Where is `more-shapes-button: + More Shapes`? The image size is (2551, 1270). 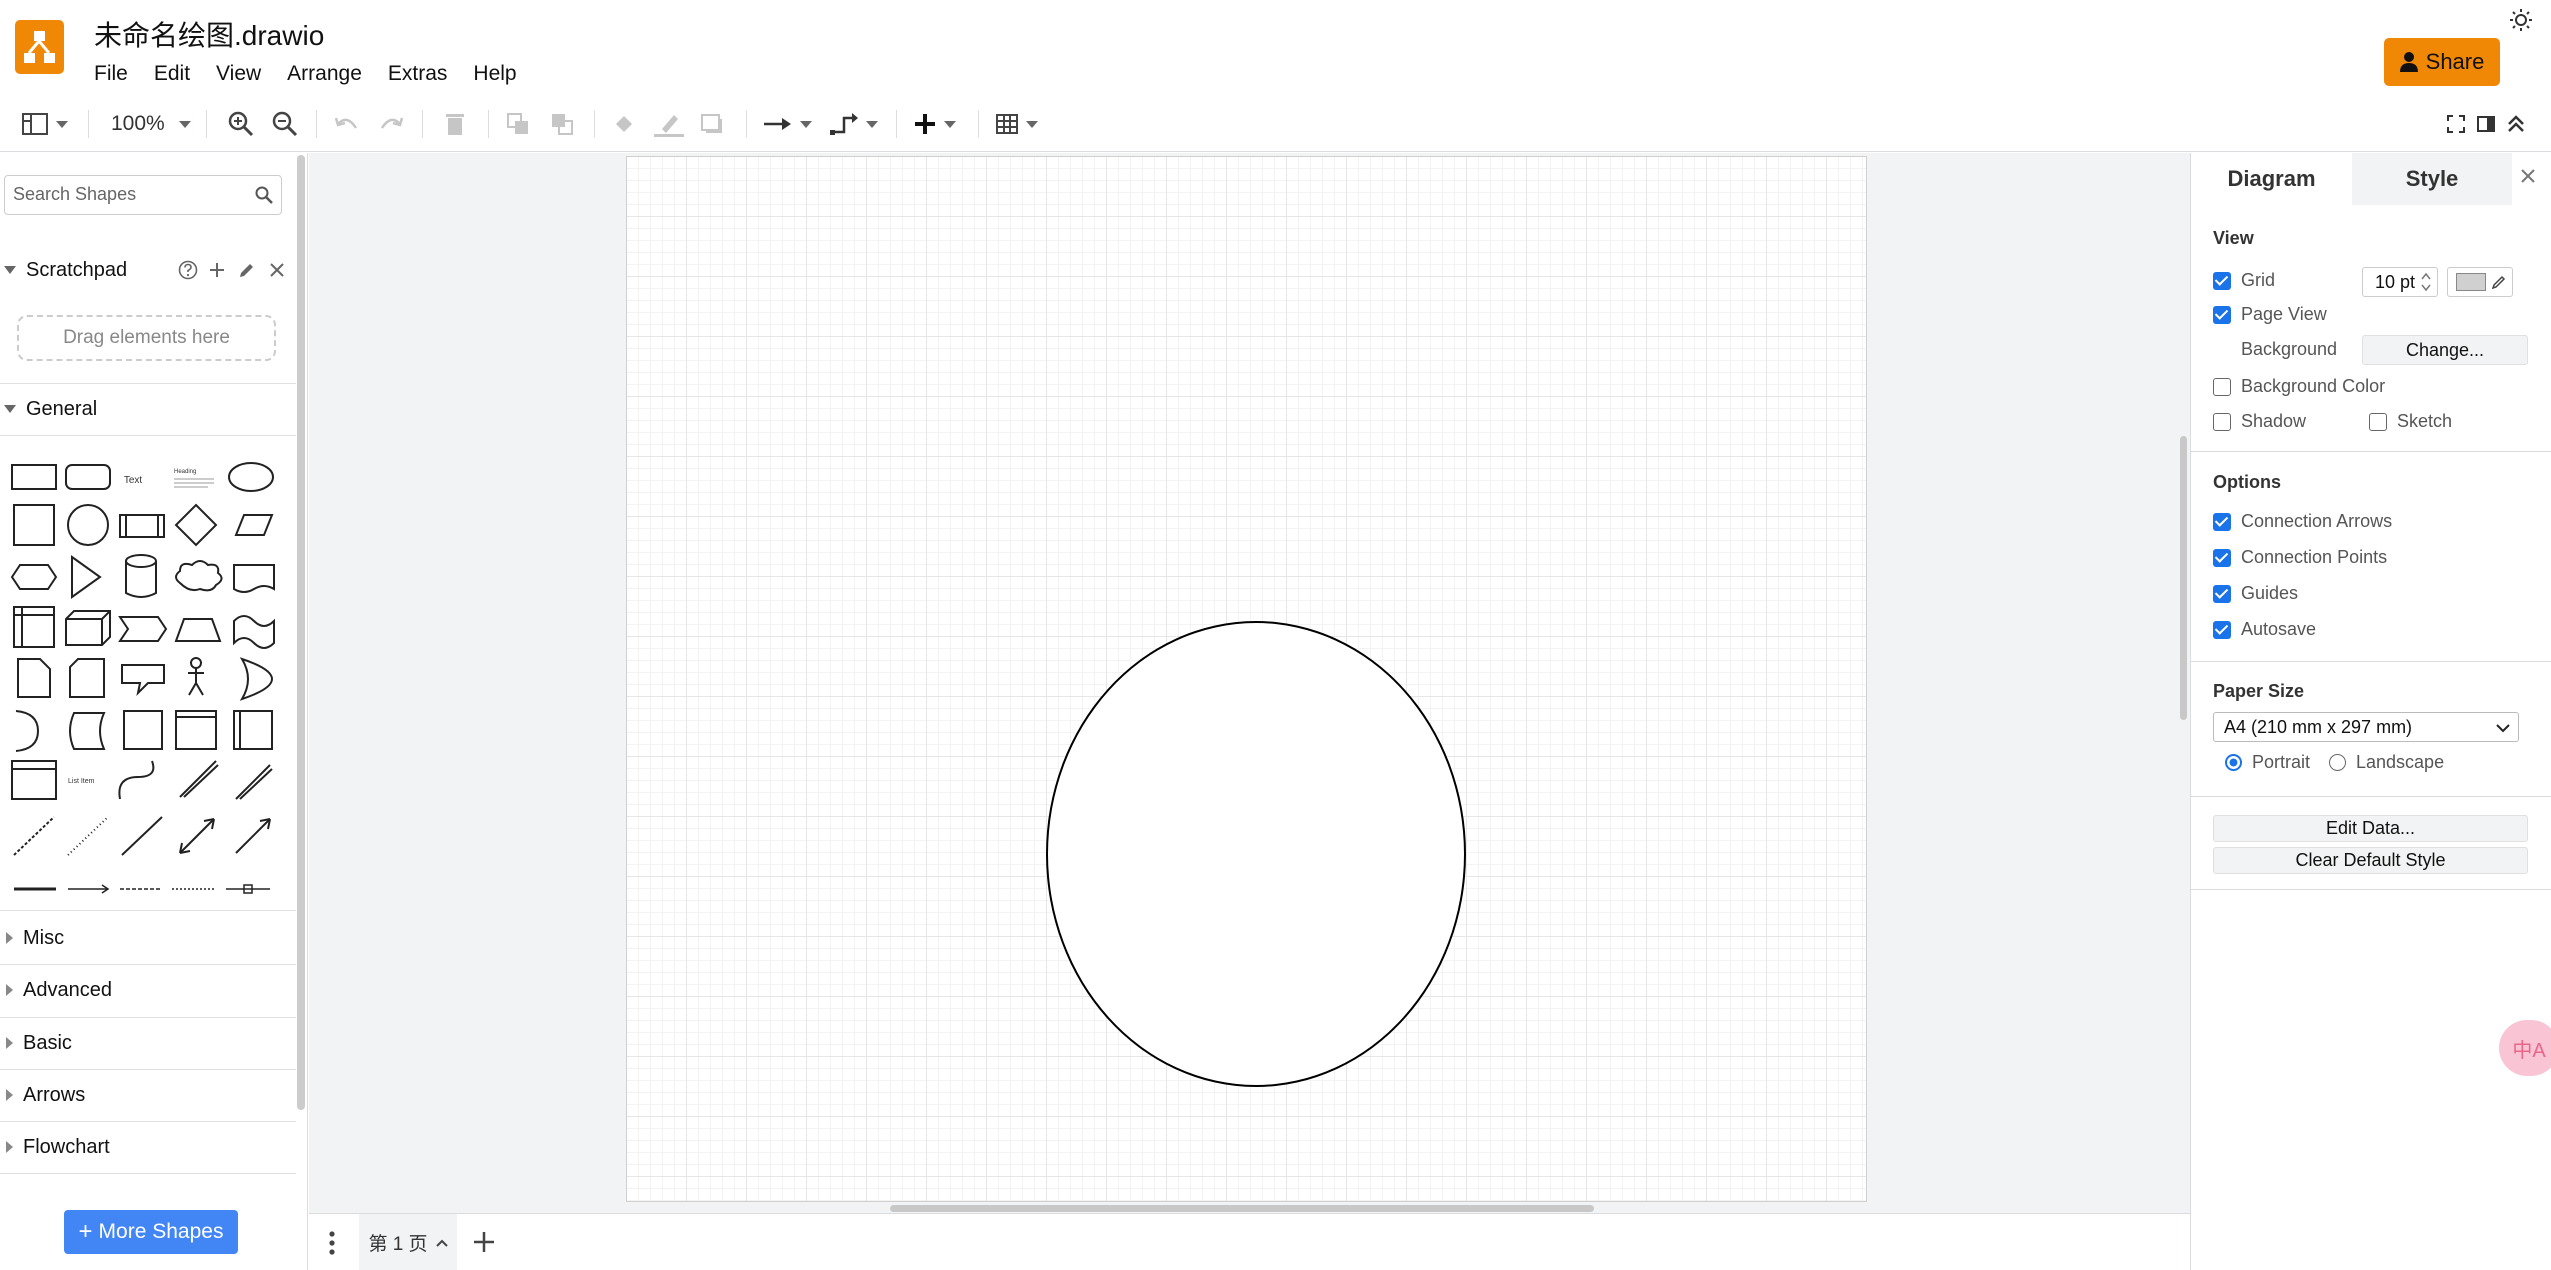
more-shapes-button: + More Shapes is located at coordinates (151, 1232).